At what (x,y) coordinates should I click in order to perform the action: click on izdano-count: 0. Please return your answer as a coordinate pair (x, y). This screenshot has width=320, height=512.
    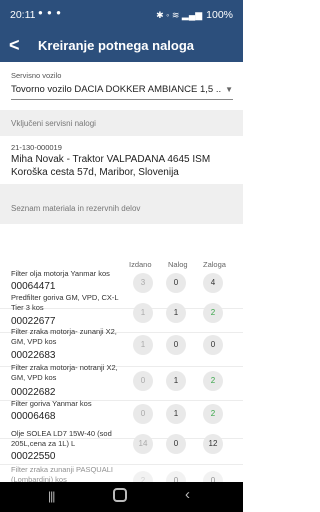
    Looking at the image, I should click on (143, 381).